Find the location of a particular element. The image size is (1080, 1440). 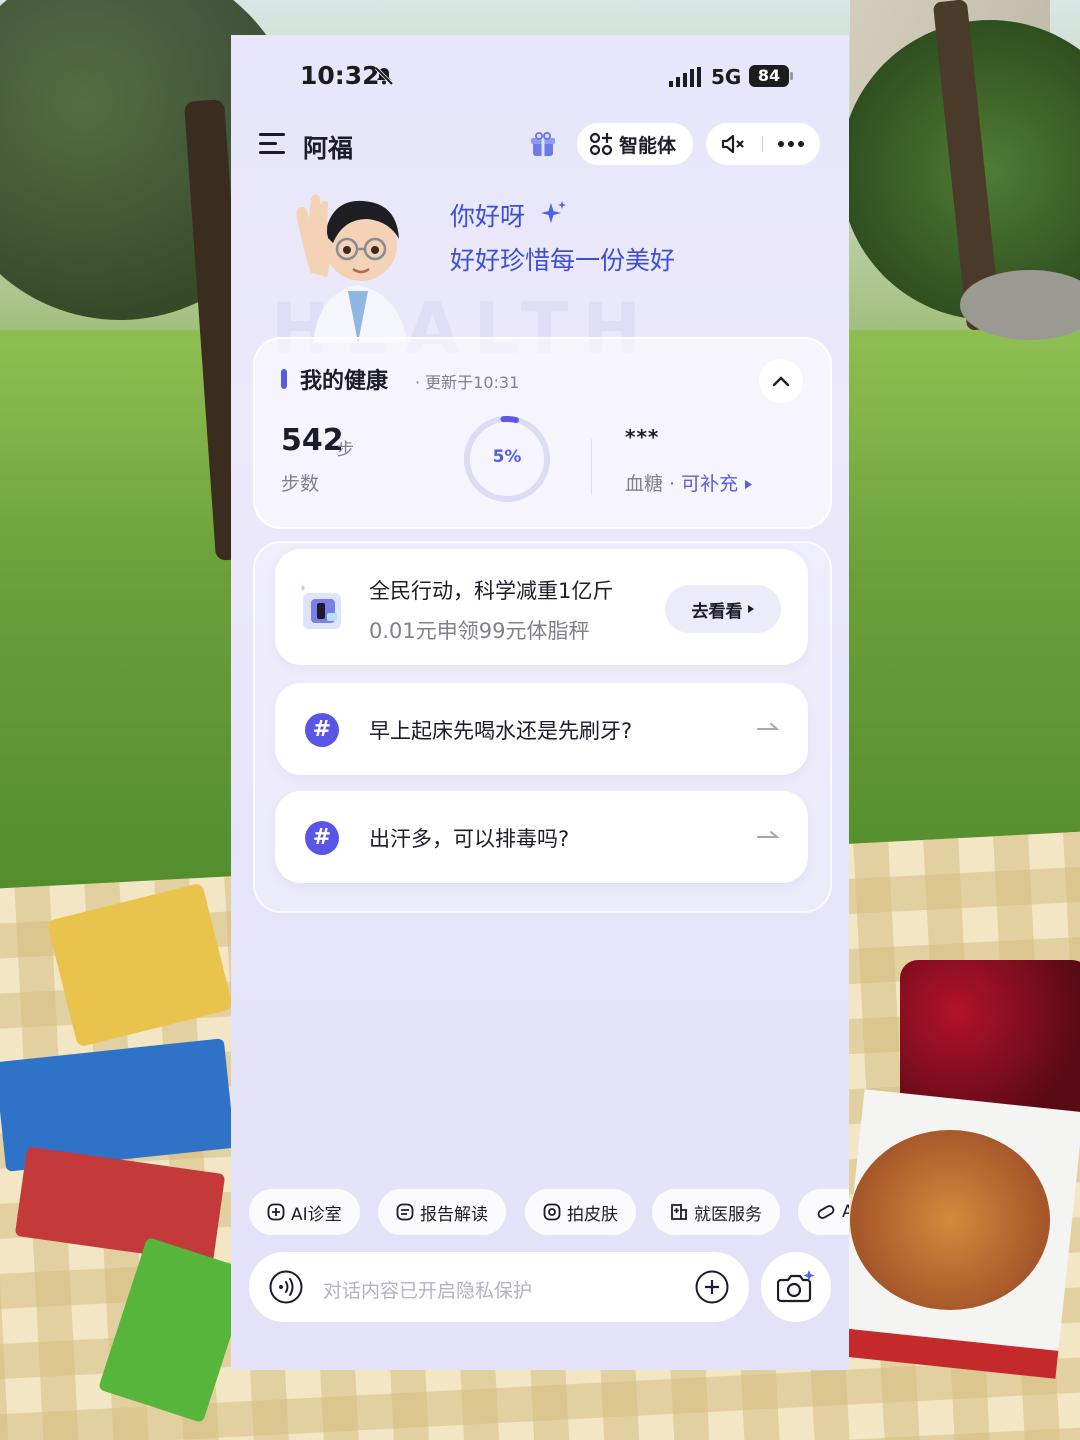

app-title: 阿福 is located at coordinates (328, 148).